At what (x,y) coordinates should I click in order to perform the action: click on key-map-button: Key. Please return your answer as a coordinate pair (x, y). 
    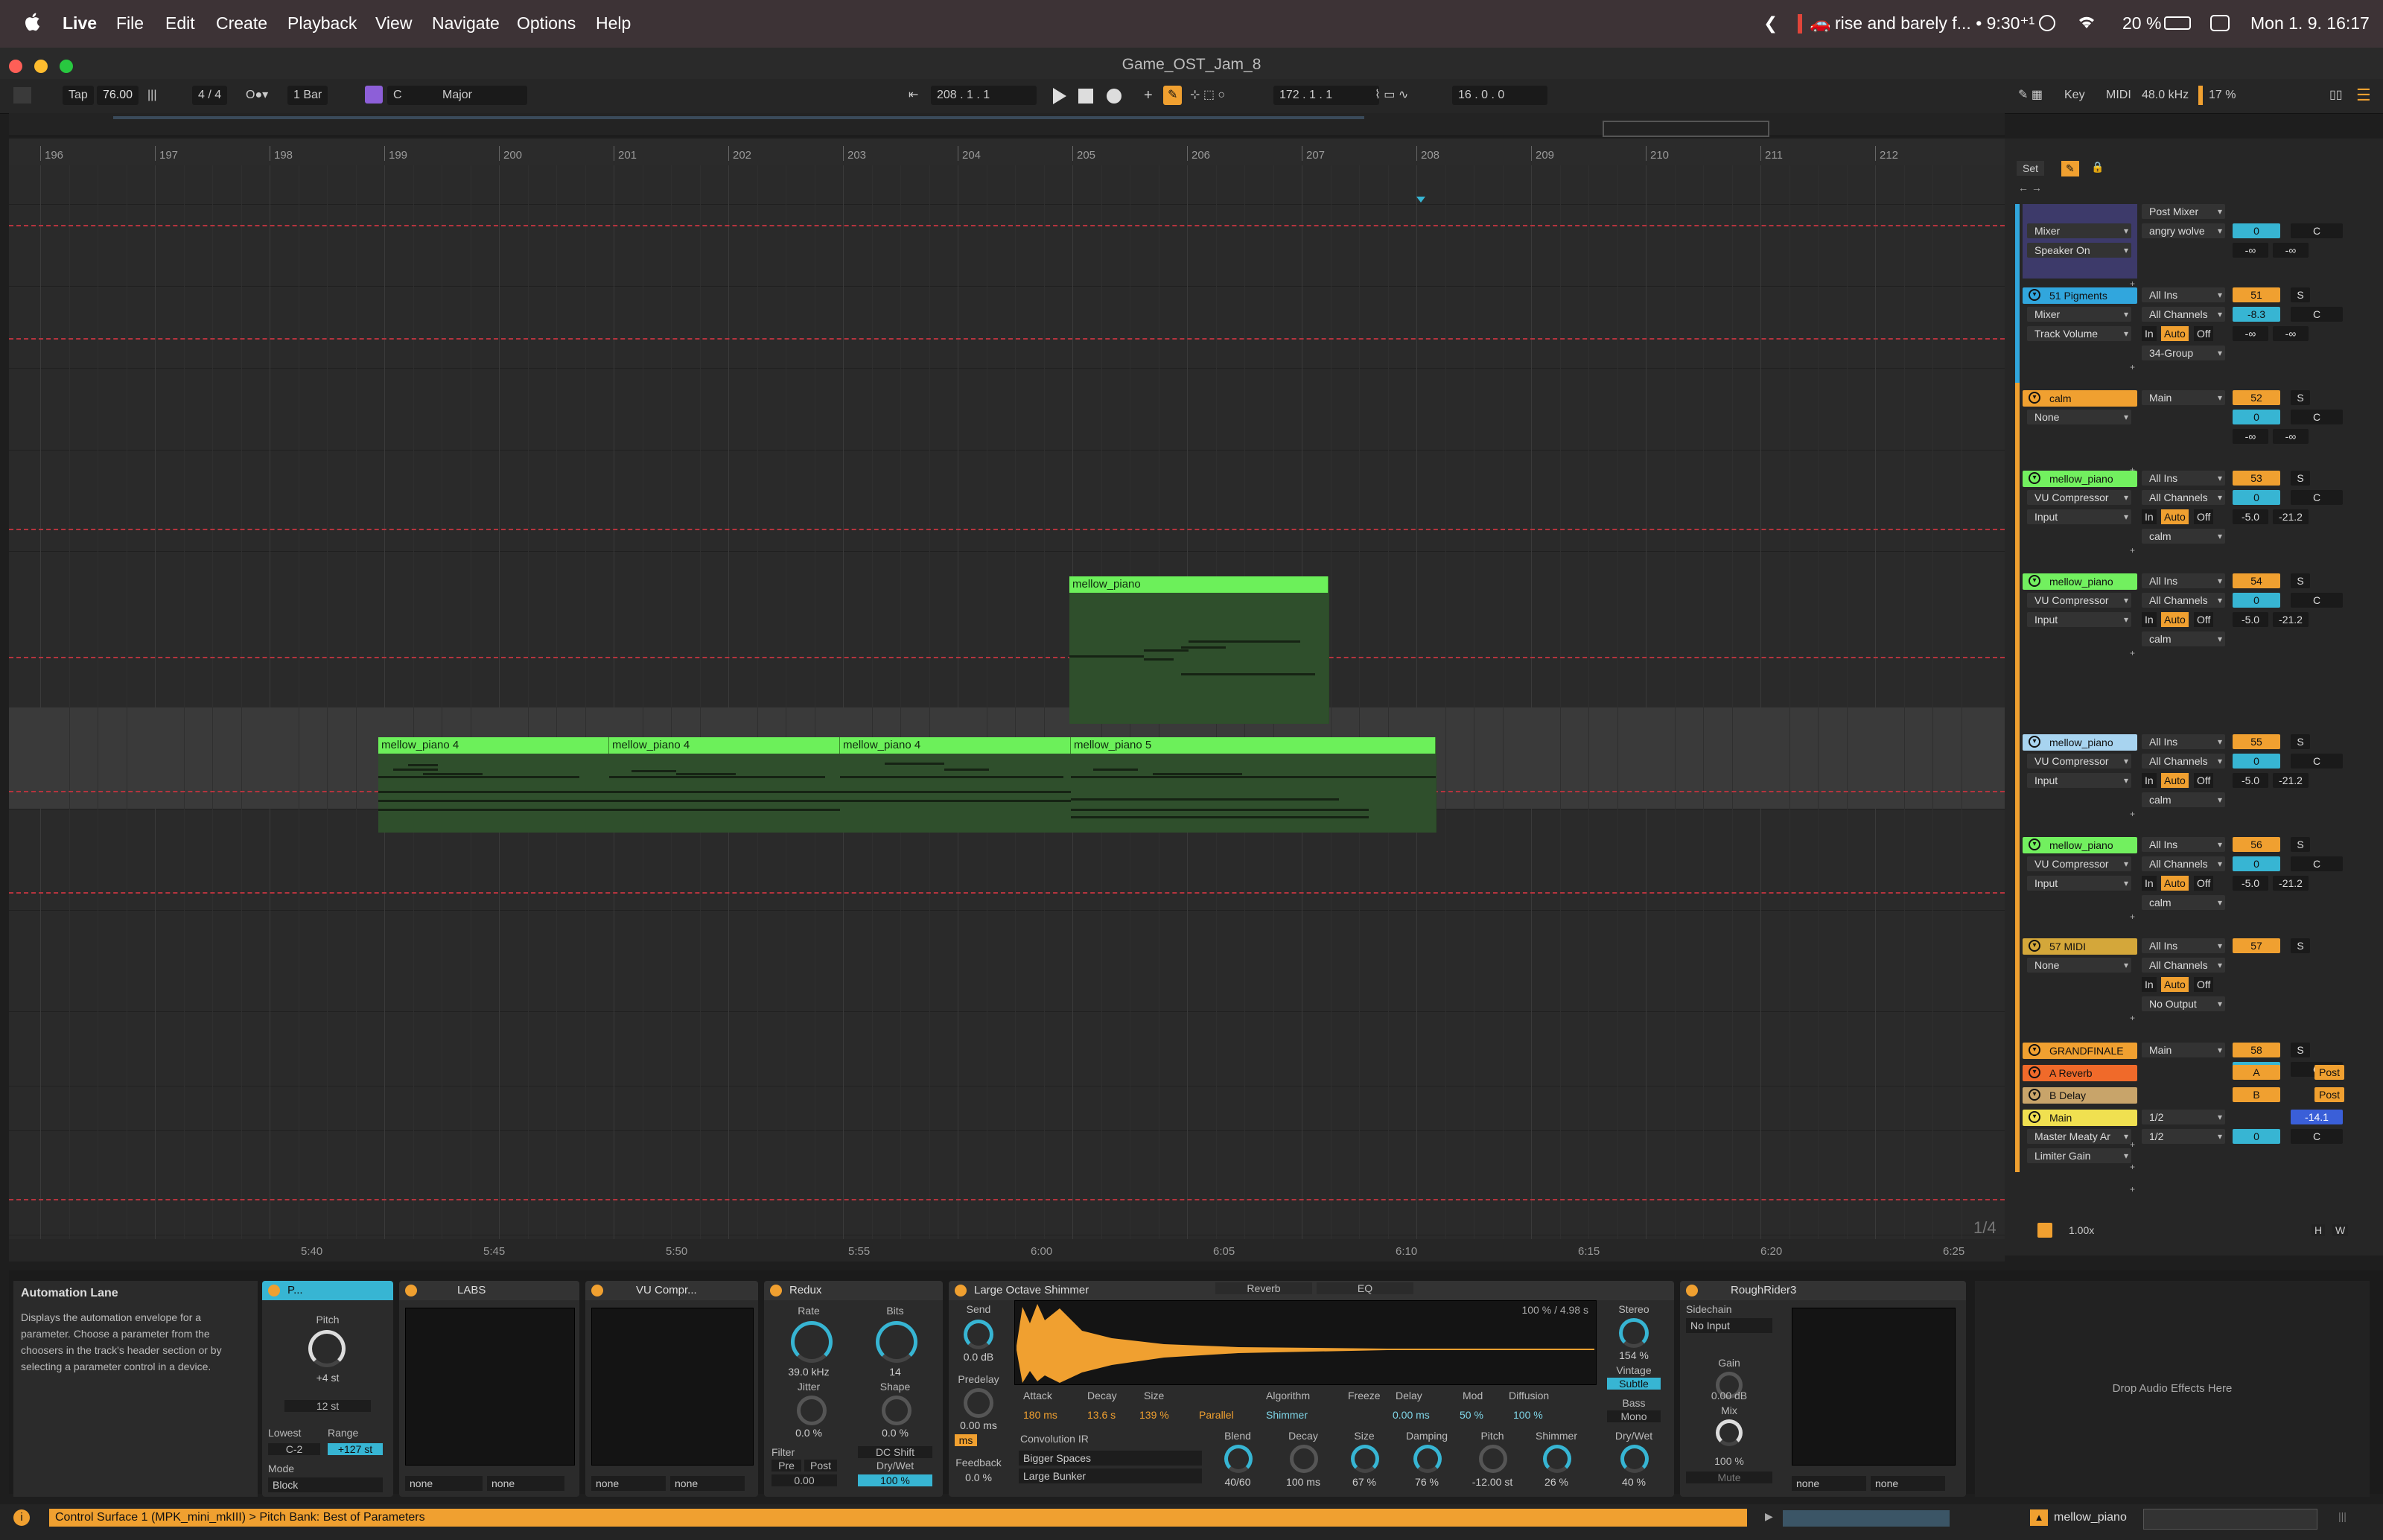
    Looking at the image, I should click on (2074, 95).